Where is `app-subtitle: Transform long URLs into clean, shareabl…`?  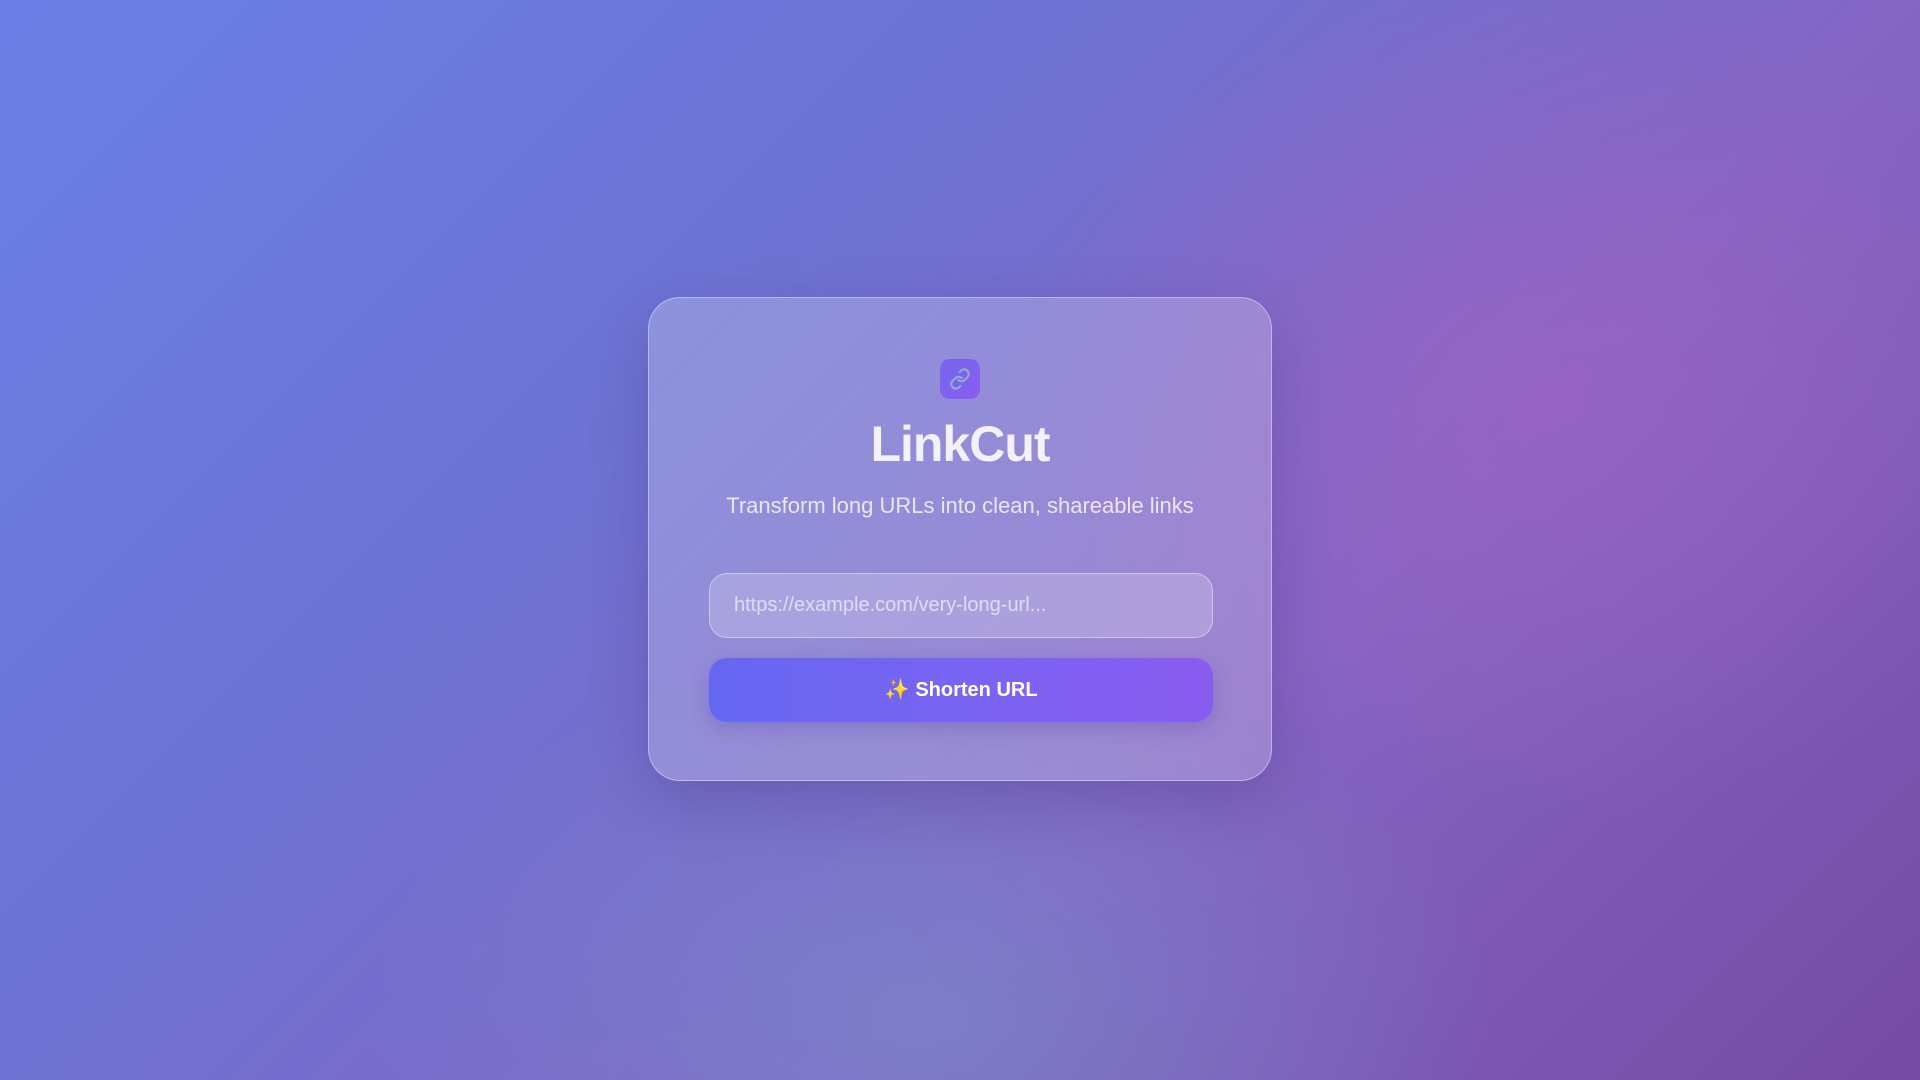 app-subtitle: Transform long URLs into clean, shareabl… is located at coordinates (960, 505).